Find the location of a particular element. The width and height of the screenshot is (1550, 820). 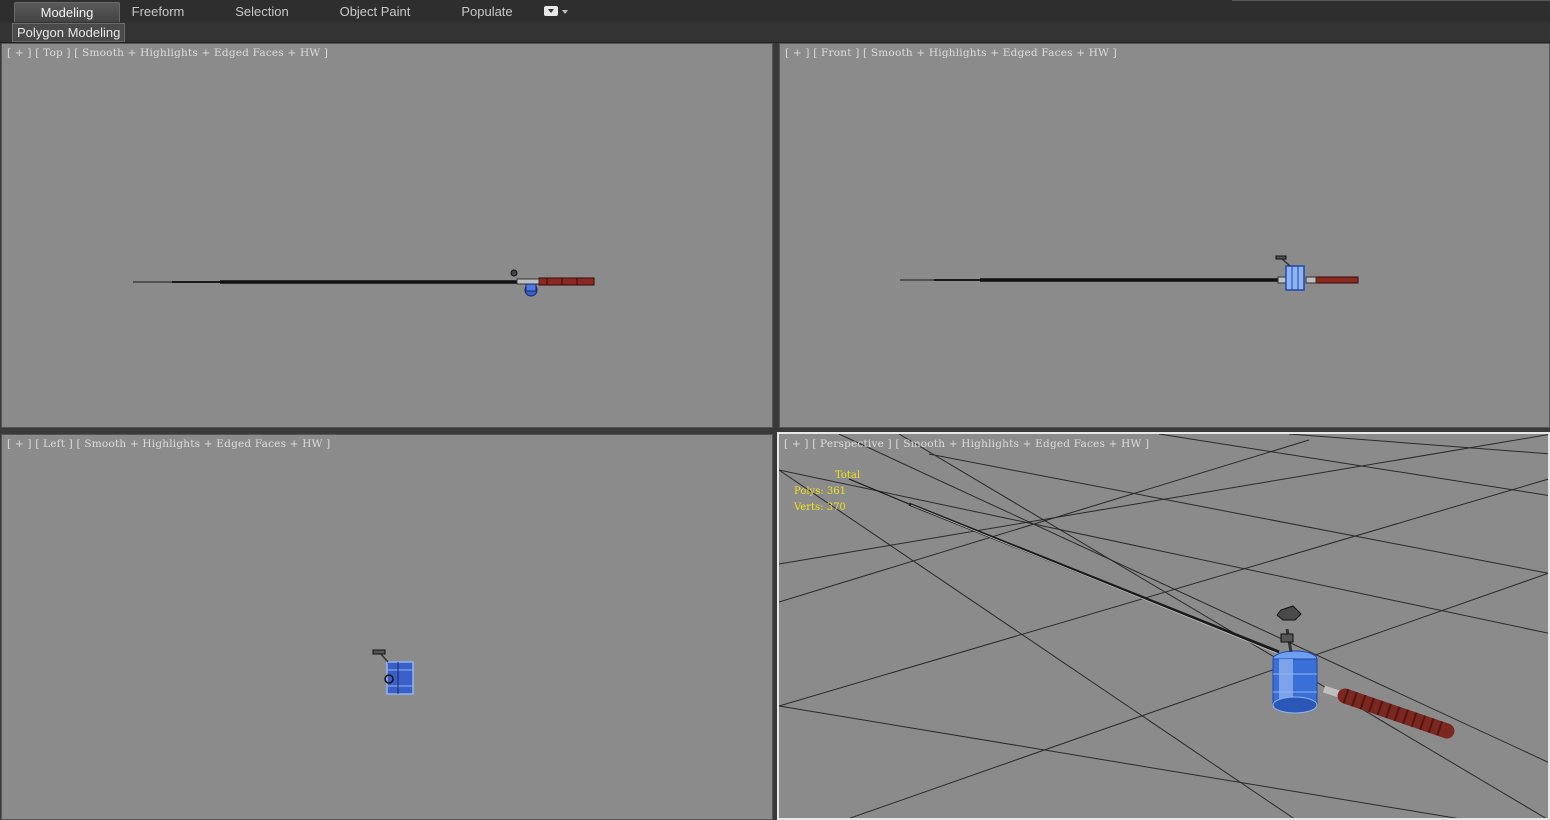

fishing-rod-top-view is located at coordinates (364, 283).